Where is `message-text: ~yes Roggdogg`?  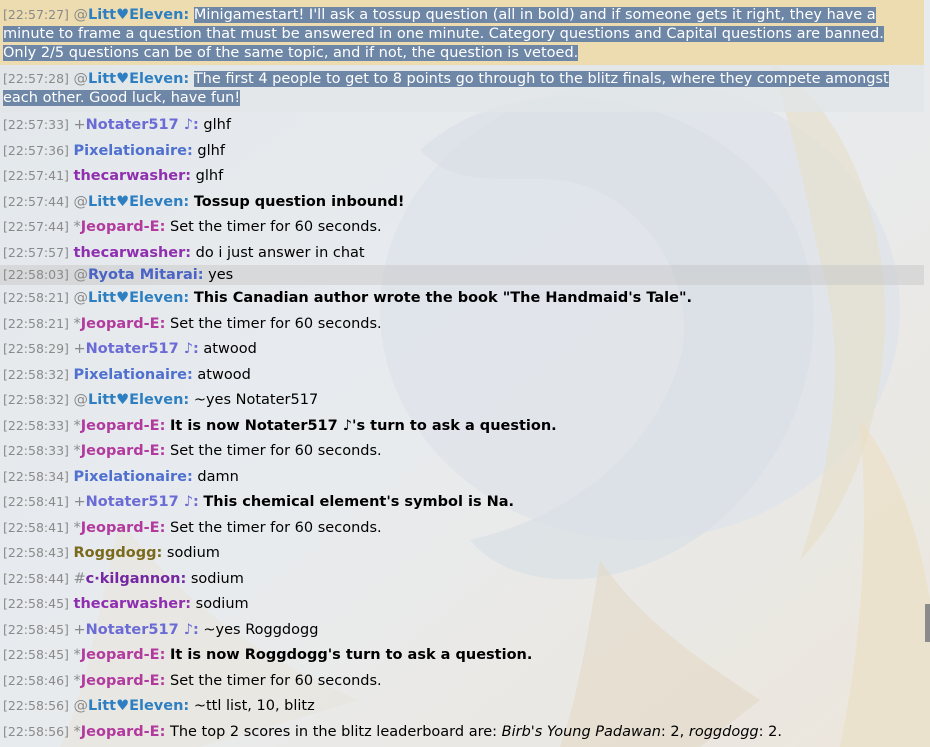
message-text: ~yes Roggdogg is located at coordinates (261, 629).